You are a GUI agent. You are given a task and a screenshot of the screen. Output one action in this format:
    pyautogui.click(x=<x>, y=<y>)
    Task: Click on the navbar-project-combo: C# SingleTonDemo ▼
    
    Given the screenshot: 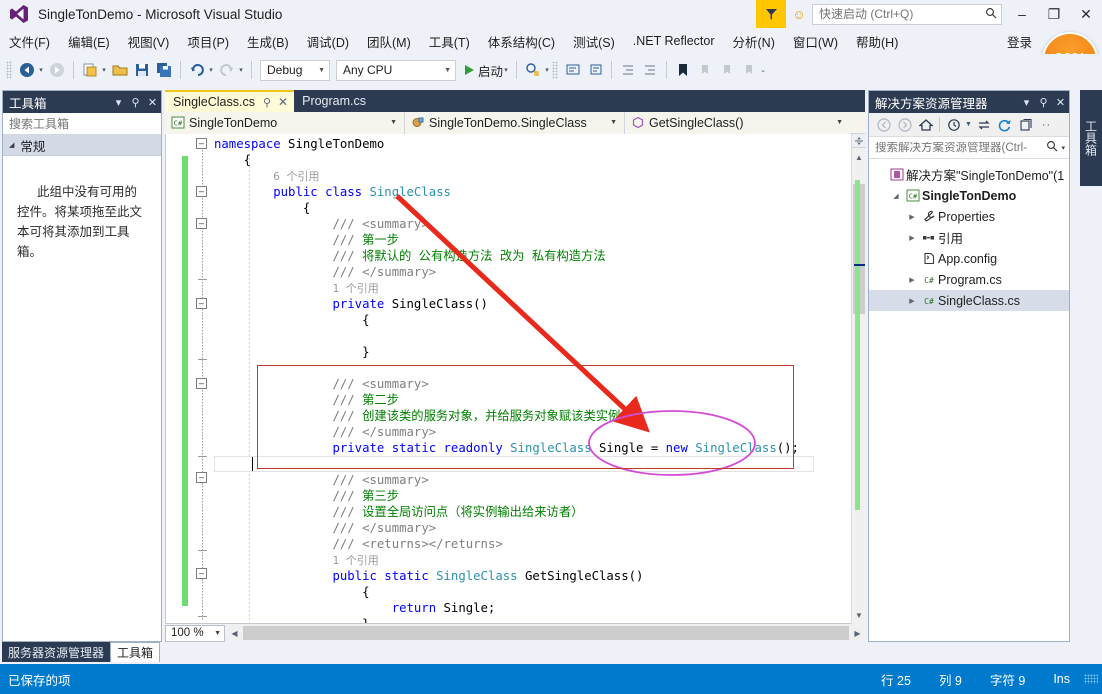 What is the action you would take?
    pyautogui.click(x=285, y=122)
    